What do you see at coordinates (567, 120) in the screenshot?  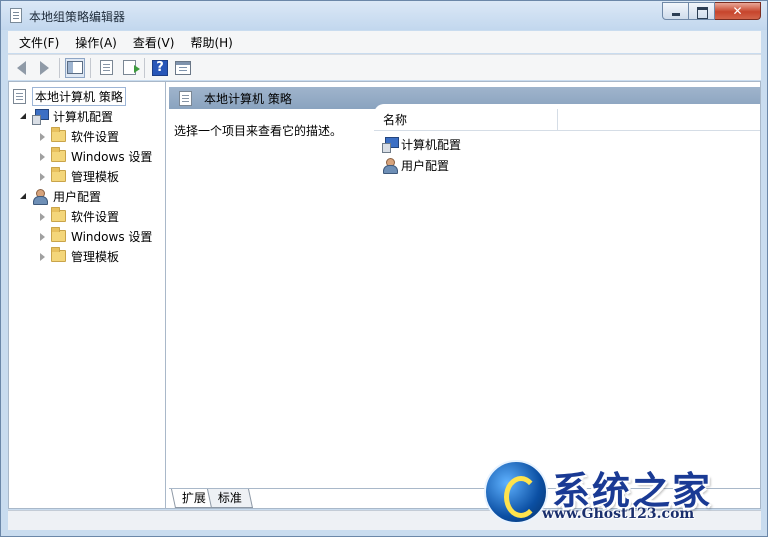 I see `list-header: 名称` at bounding box center [567, 120].